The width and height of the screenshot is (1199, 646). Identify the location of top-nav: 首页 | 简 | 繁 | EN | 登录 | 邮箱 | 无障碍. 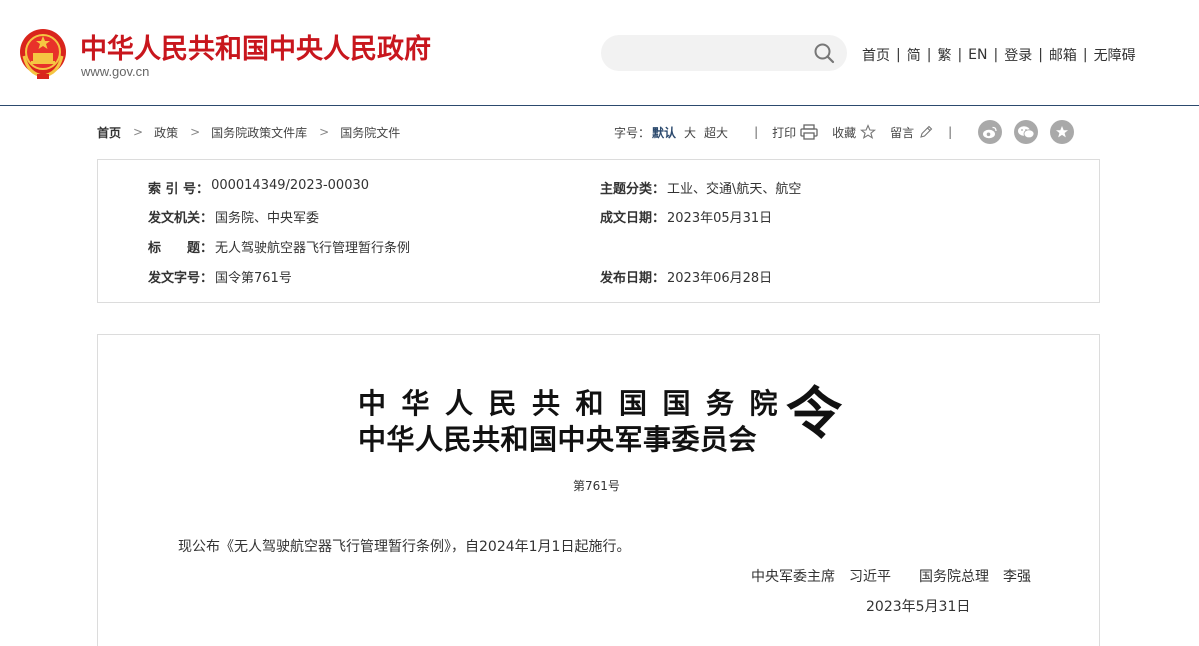
(999, 55).